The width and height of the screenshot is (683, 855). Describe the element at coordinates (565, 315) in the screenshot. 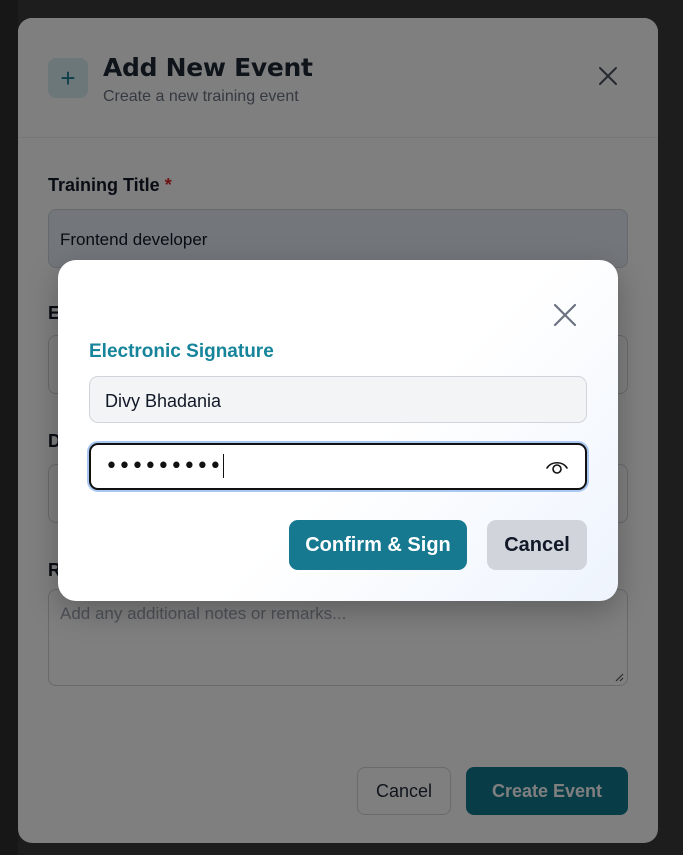

I see `close-icon` at that location.